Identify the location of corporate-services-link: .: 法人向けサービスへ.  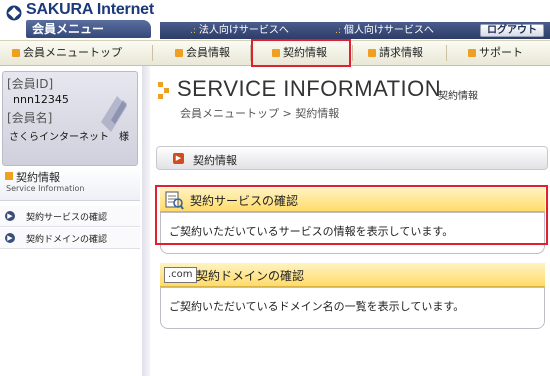
(239, 31).